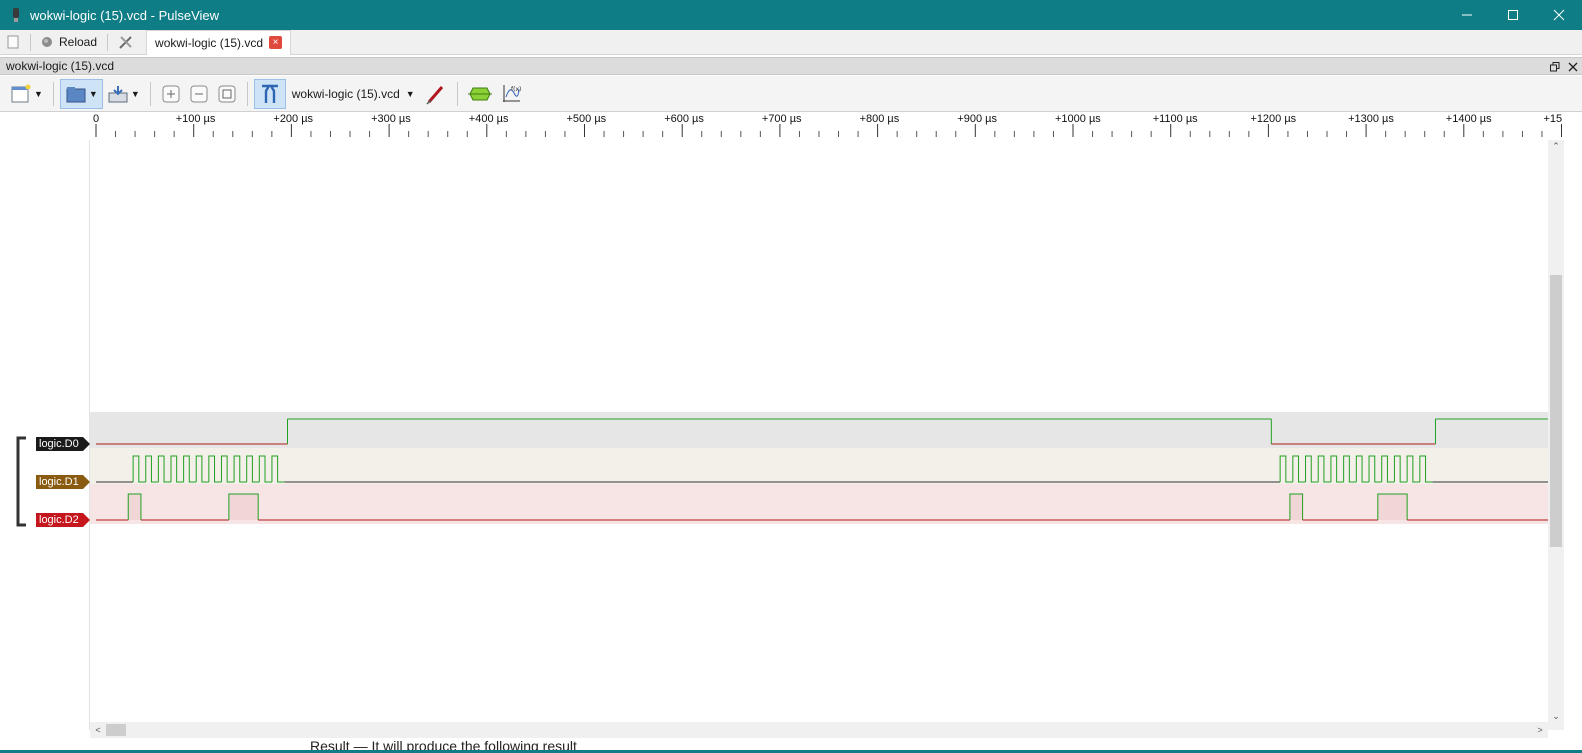 The image size is (1582, 753). Describe the element at coordinates (63, 482) in the screenshot. I see `channel-label-d1: logic.D1` at that location.